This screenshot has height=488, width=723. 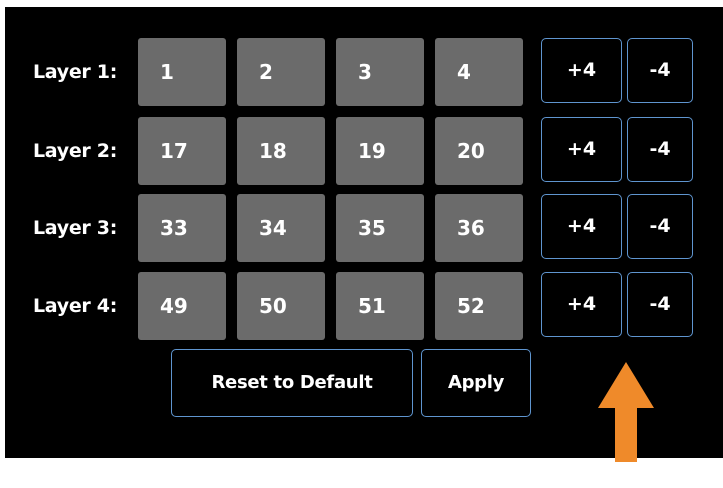 I want to click on layer-label: Layer 2:, so click(x=75, y=151).